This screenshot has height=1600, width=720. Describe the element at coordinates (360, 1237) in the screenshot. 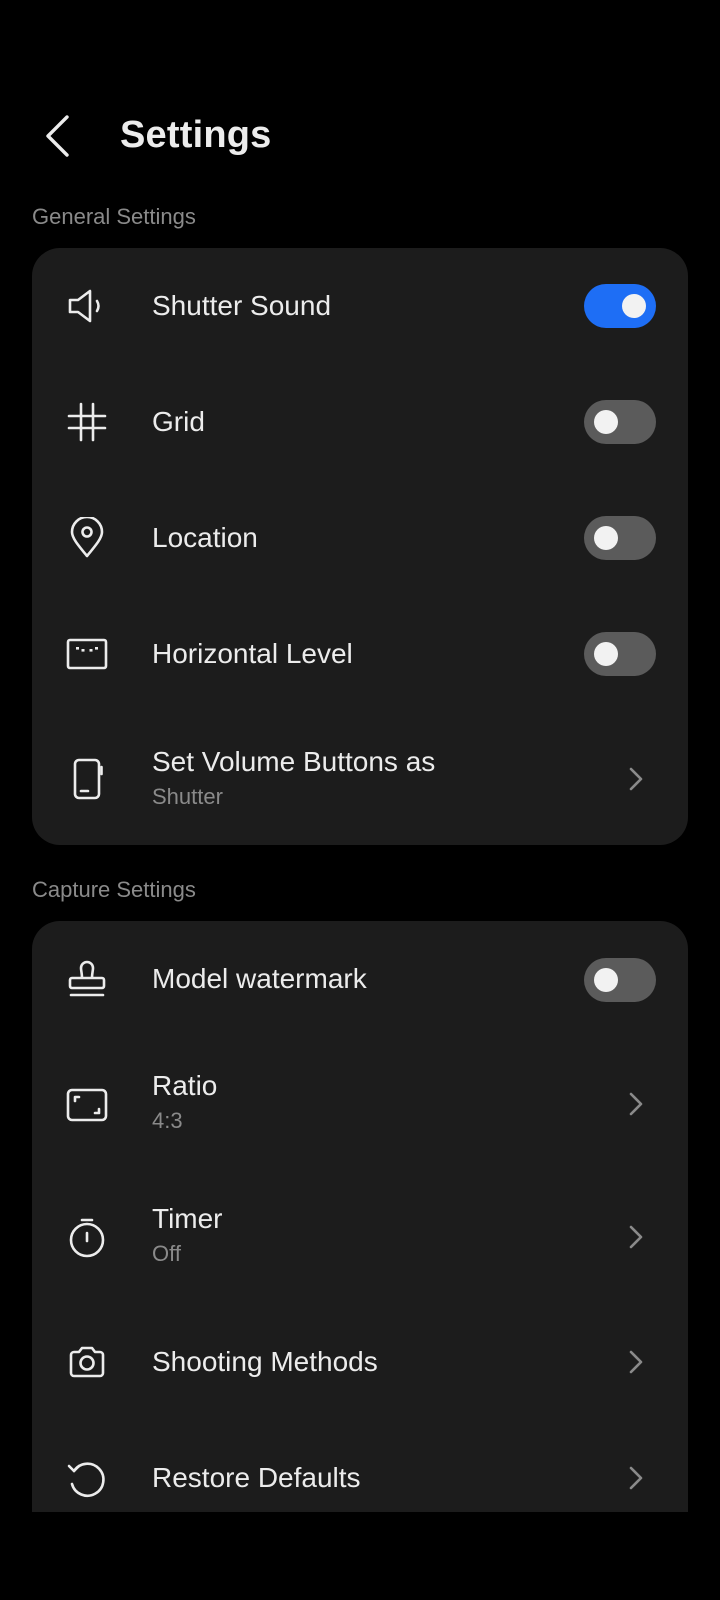

I see `setting-row-timer: Timer Off` at that location.